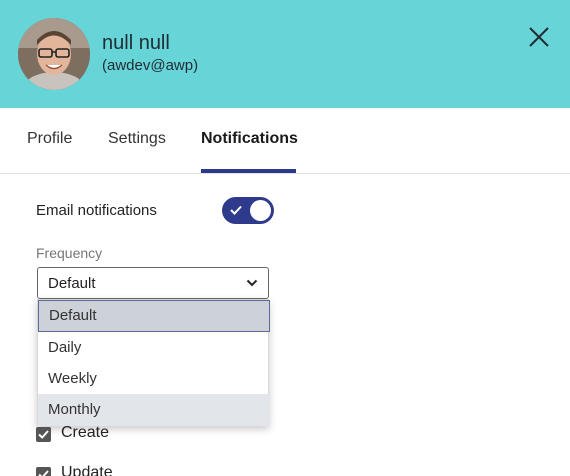 The height and width of the screenshot is (476, 570). Describe the element at coordinates (154, 316) in the screenshot. I see `frequency-option-default: Default` at that location.